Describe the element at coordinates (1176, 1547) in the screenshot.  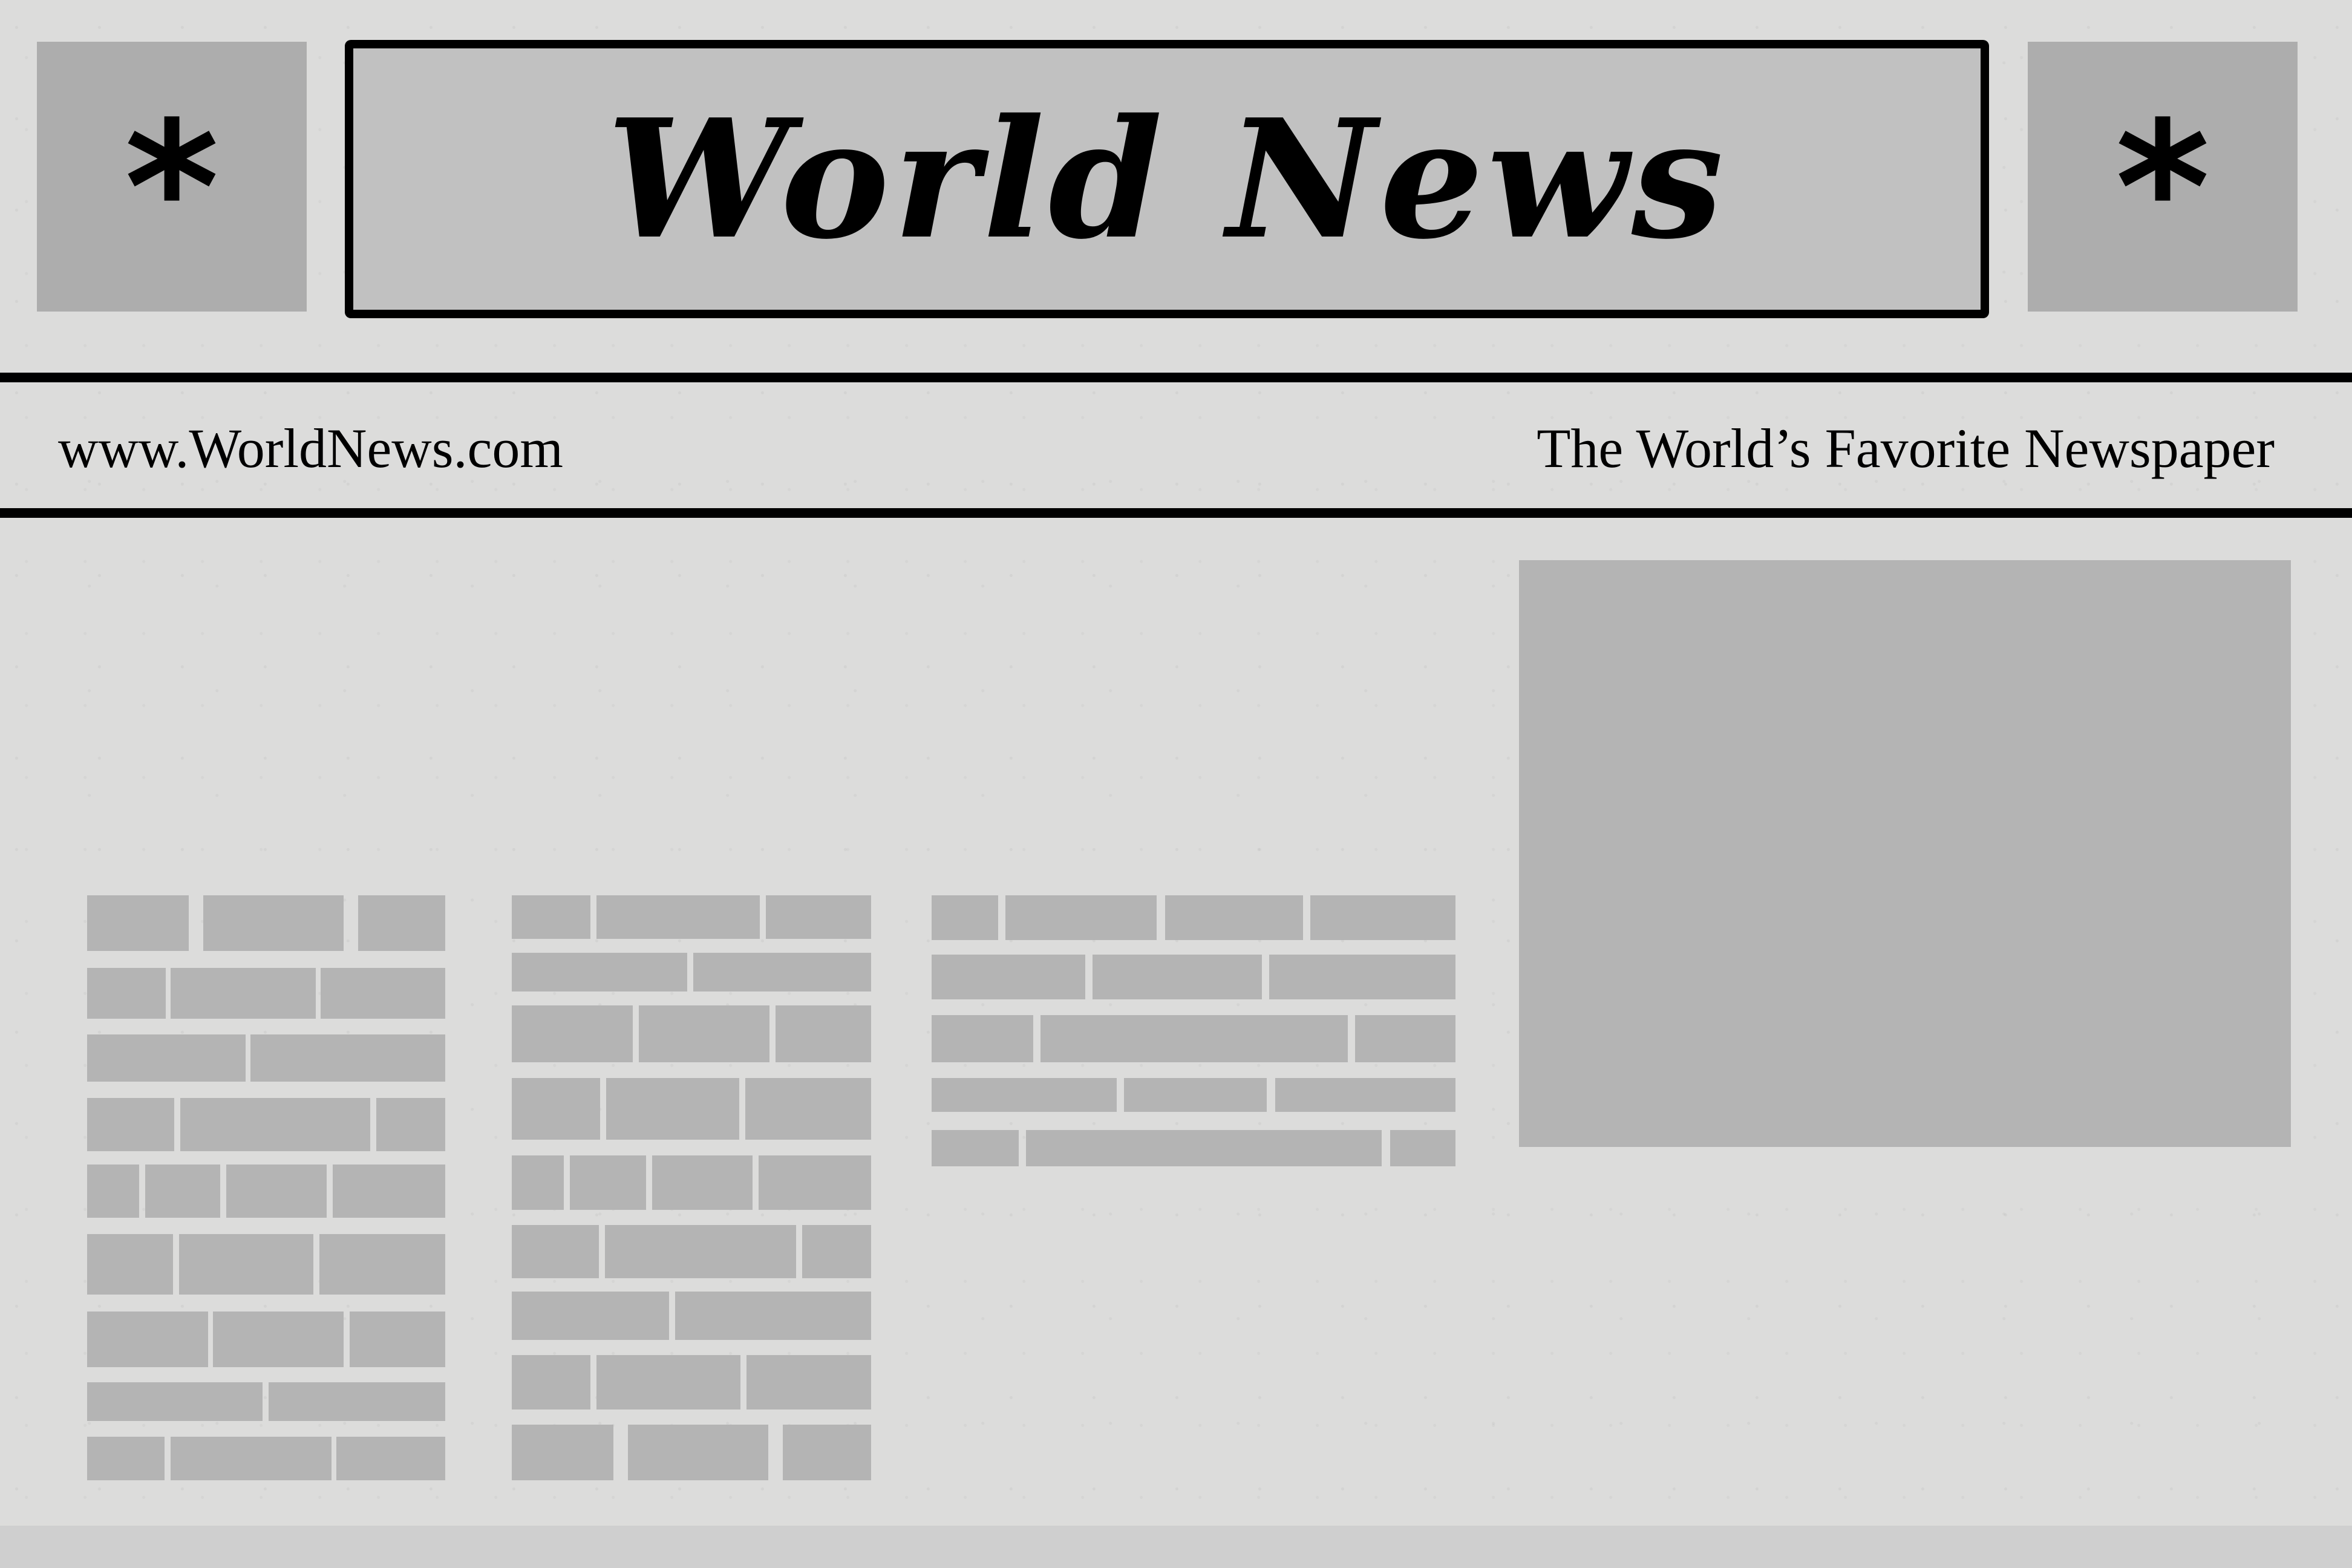
I see `footer-strip` at that location.